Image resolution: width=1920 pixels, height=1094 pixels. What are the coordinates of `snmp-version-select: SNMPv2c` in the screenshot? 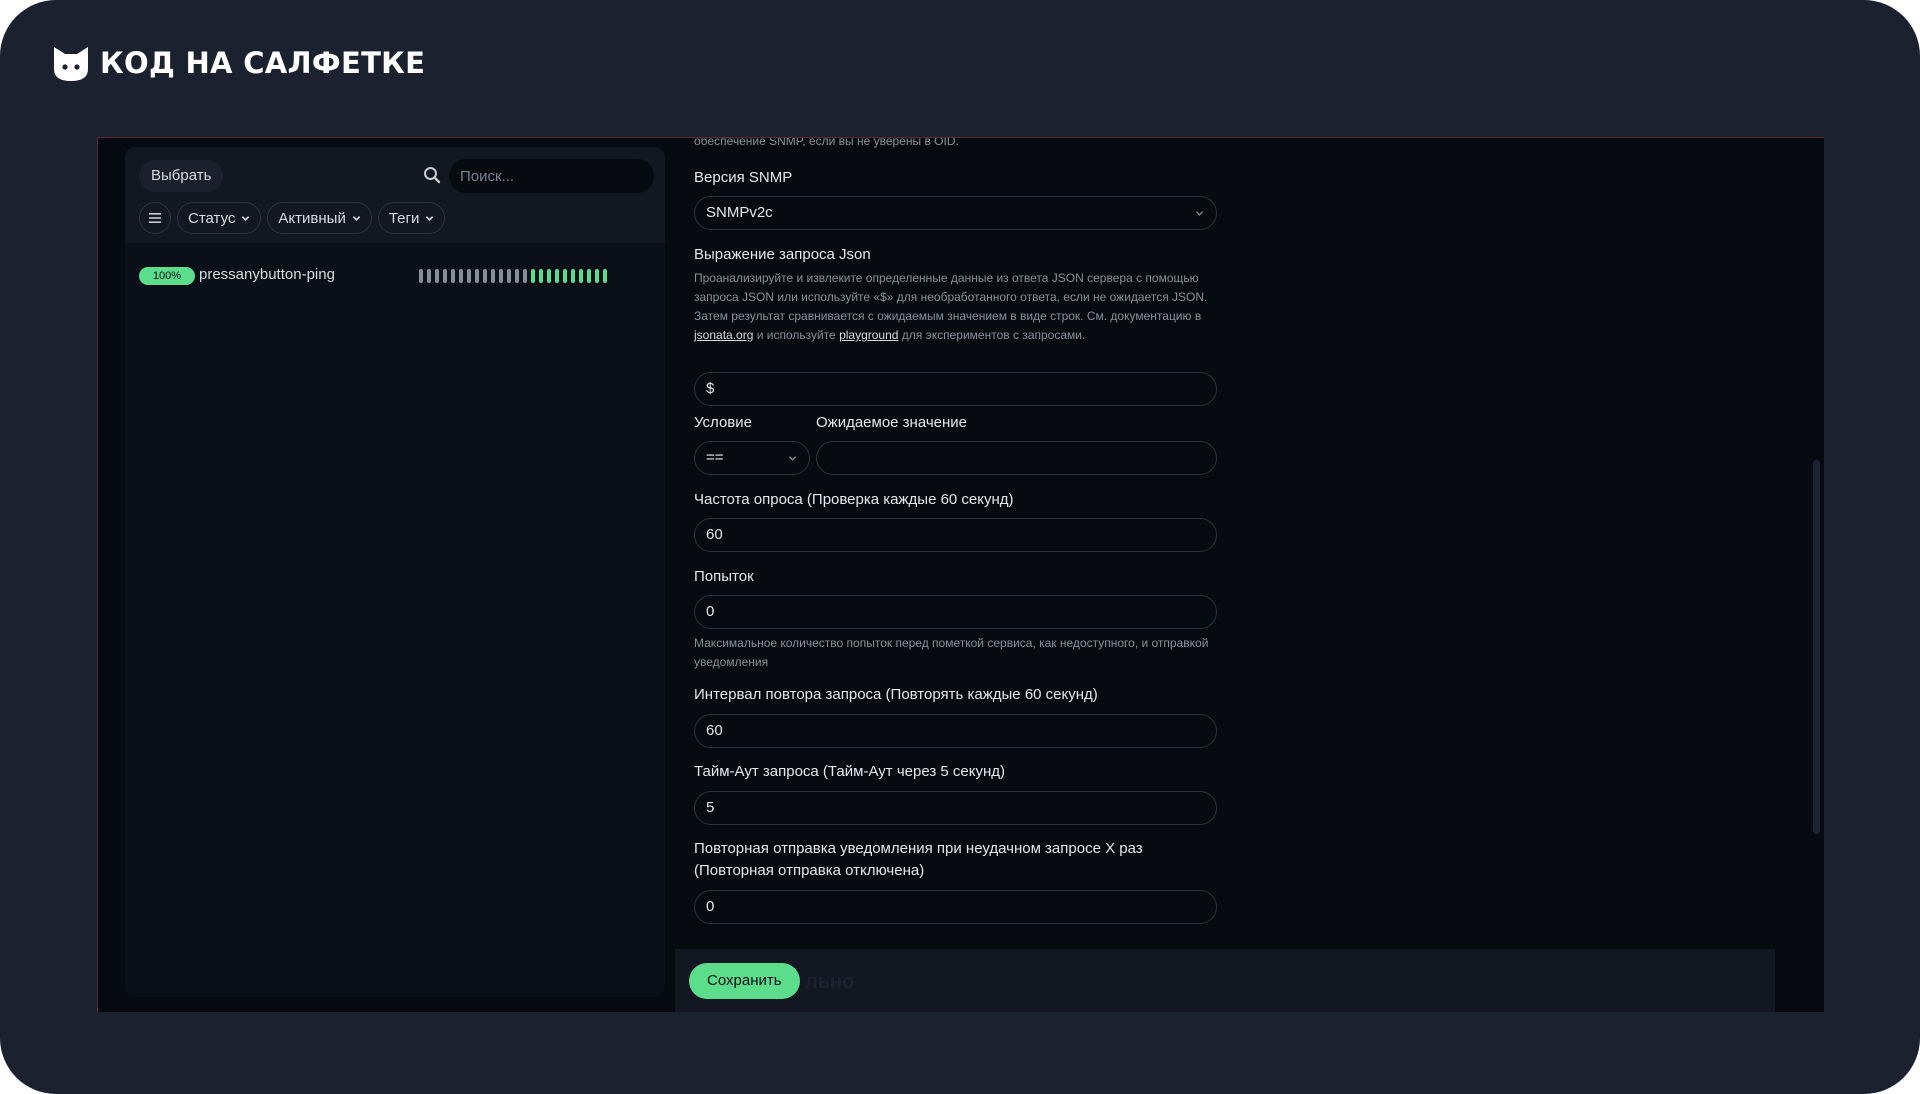 It's located at (955, 213).